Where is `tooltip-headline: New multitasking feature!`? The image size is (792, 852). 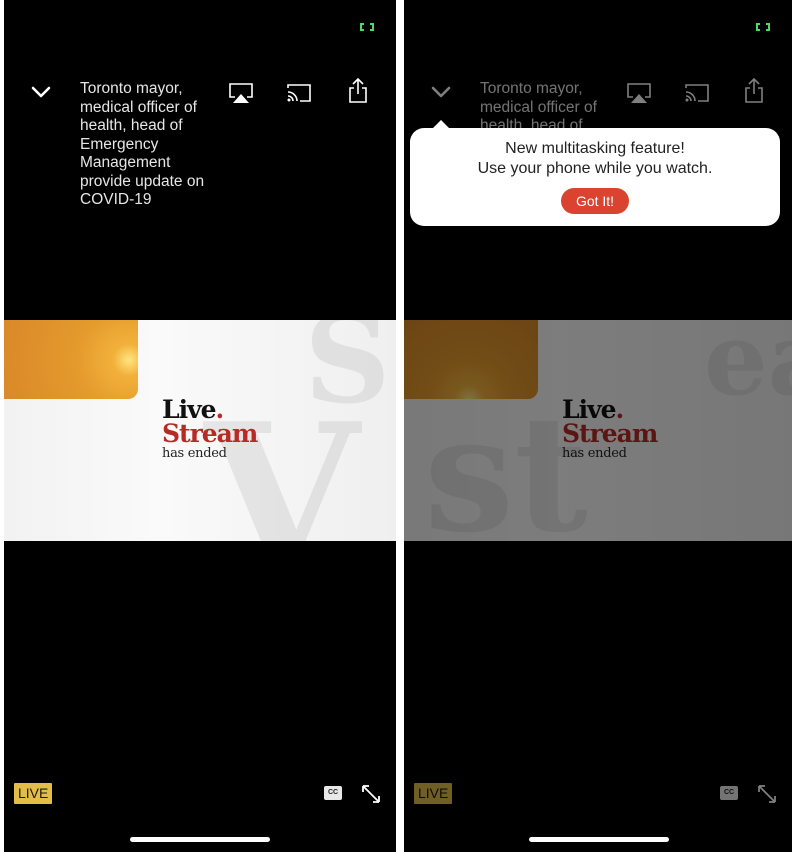 tooltip-headline: New multitasking feature! is located at coordinates (595, 148).